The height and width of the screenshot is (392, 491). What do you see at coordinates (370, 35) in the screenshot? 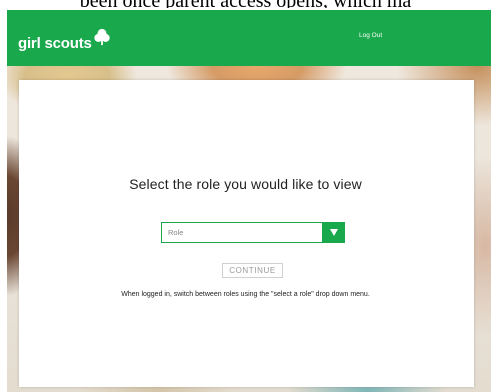
I see `logout-link: Log Out` at bounding box center [370, 35].